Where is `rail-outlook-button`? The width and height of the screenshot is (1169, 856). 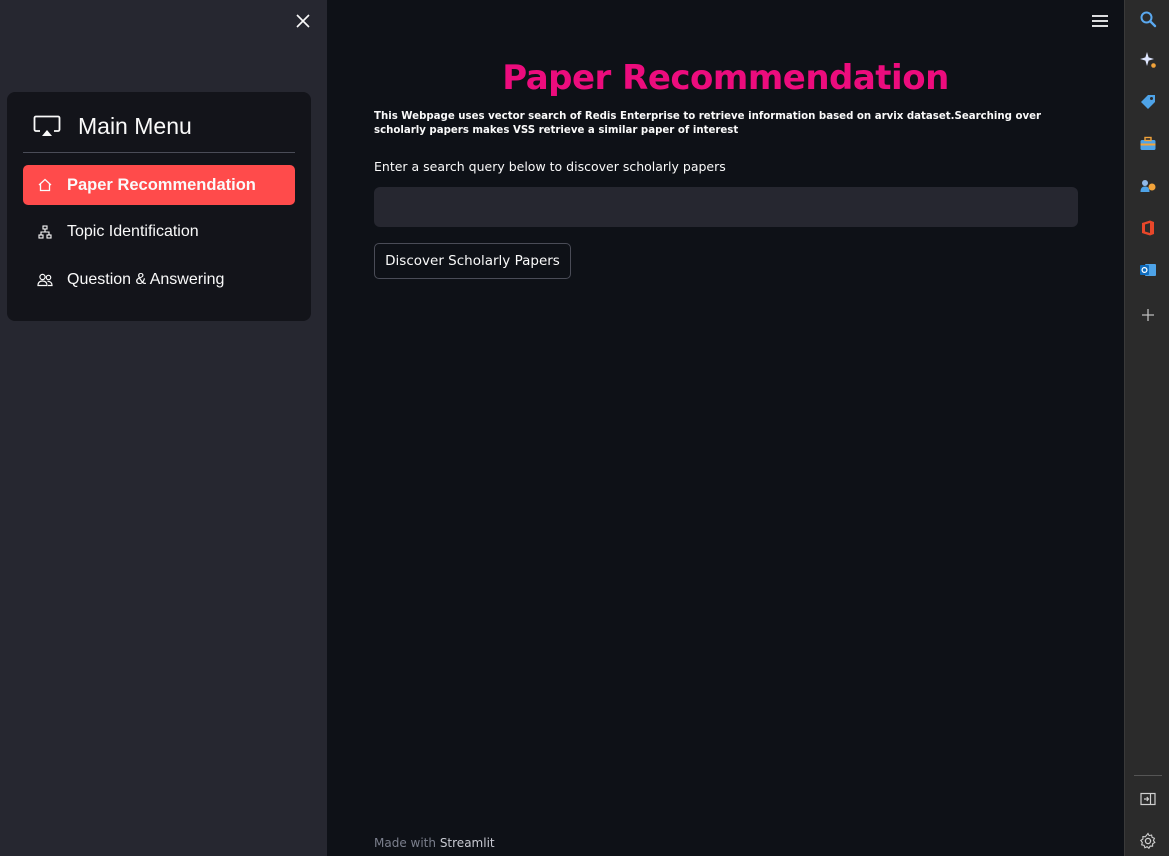
rail-outlook-button is located at coordinates (1148, 270).